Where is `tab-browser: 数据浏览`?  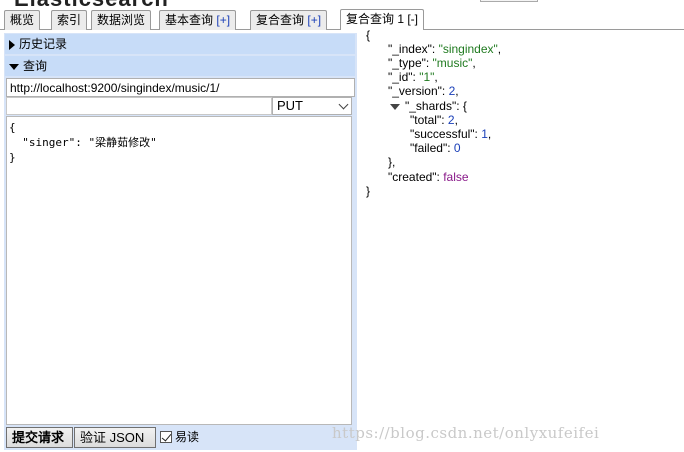 tab-browser: 数据浏览 is located at coordinates (121, 20).